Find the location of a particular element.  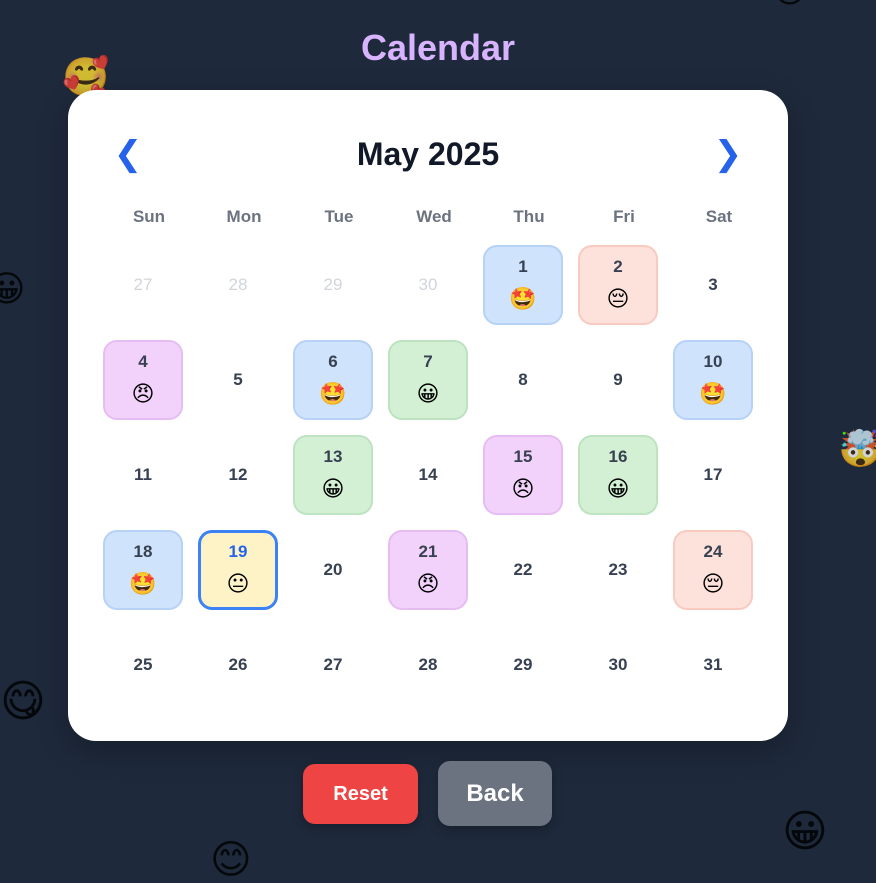

day-number: 18 is located at coordinates (143, 551).